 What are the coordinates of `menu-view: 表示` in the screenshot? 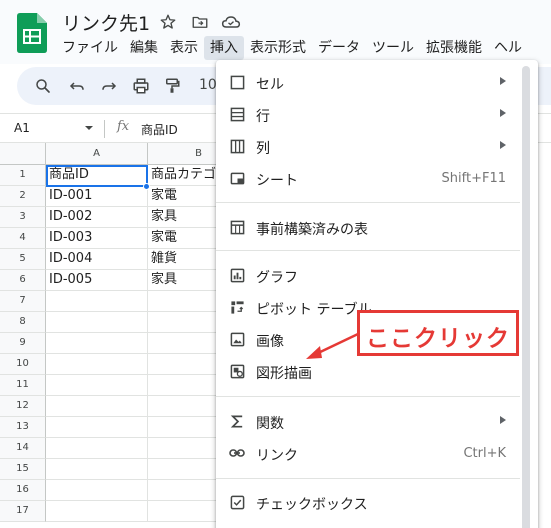 It's located at (184, 48).